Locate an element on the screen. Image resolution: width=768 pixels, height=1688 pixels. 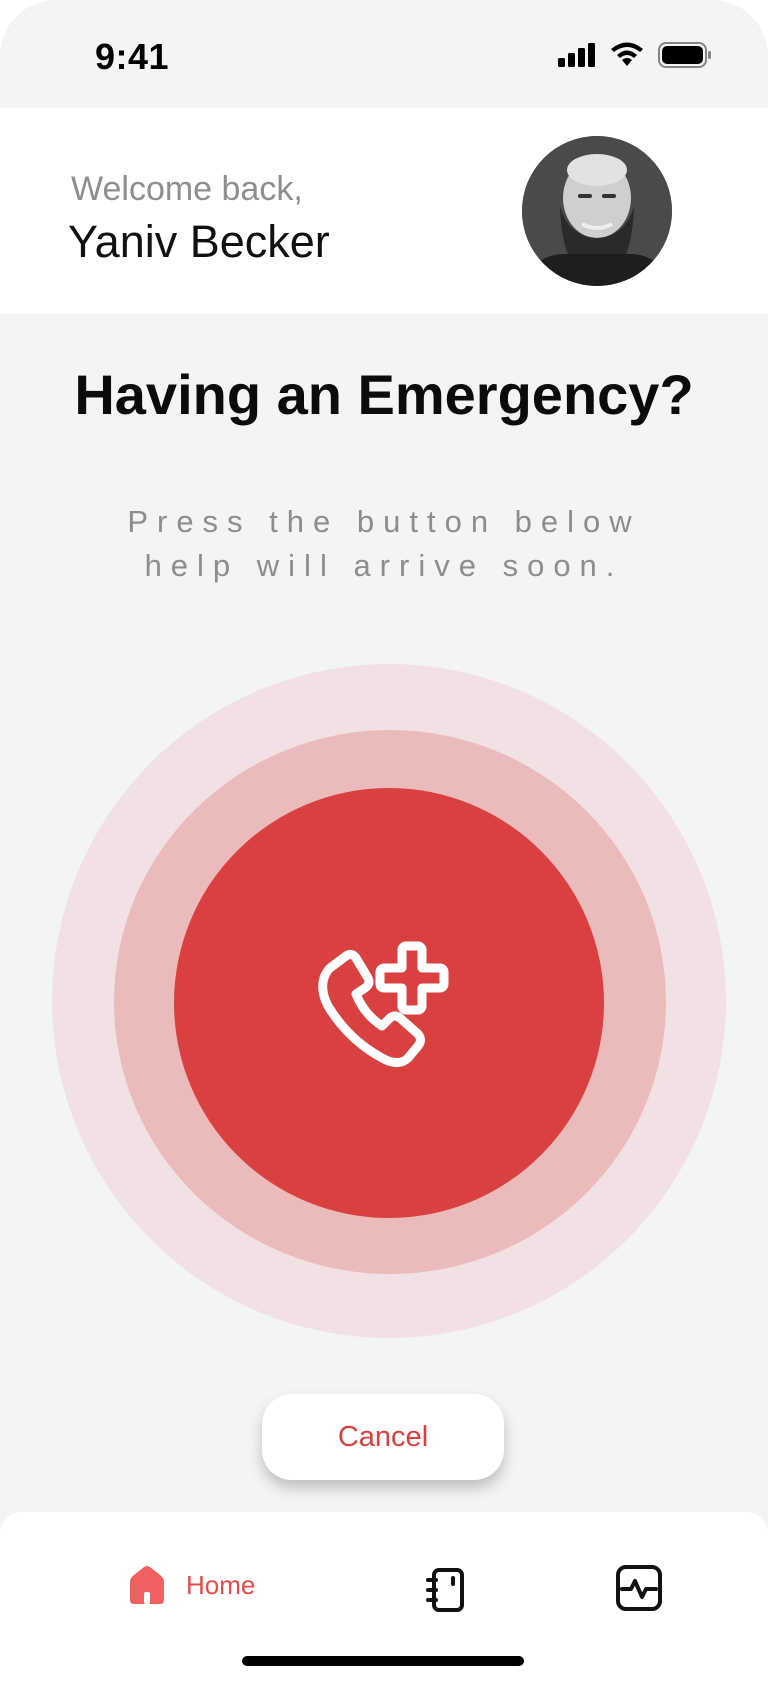
user-avatar-photo is located at coordinates (597, 211).